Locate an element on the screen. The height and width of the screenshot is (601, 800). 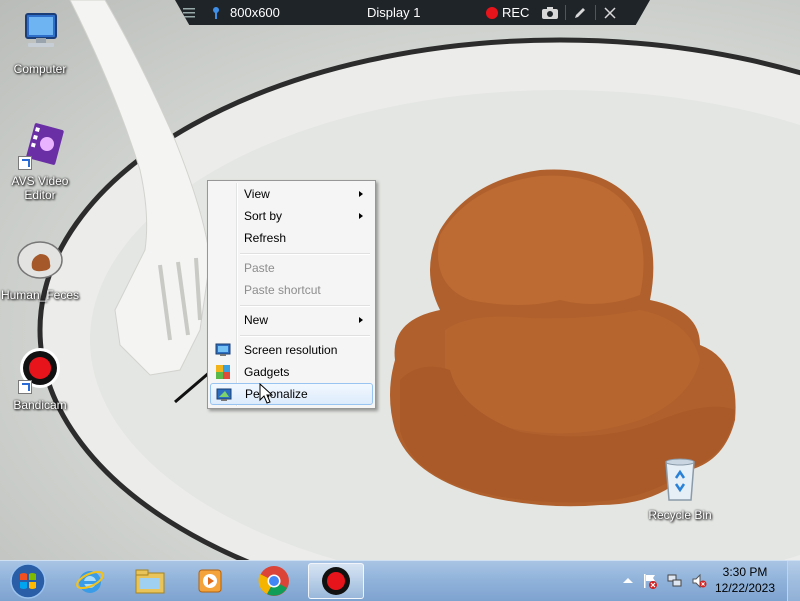
start-button is located at coordinates (28, 581).